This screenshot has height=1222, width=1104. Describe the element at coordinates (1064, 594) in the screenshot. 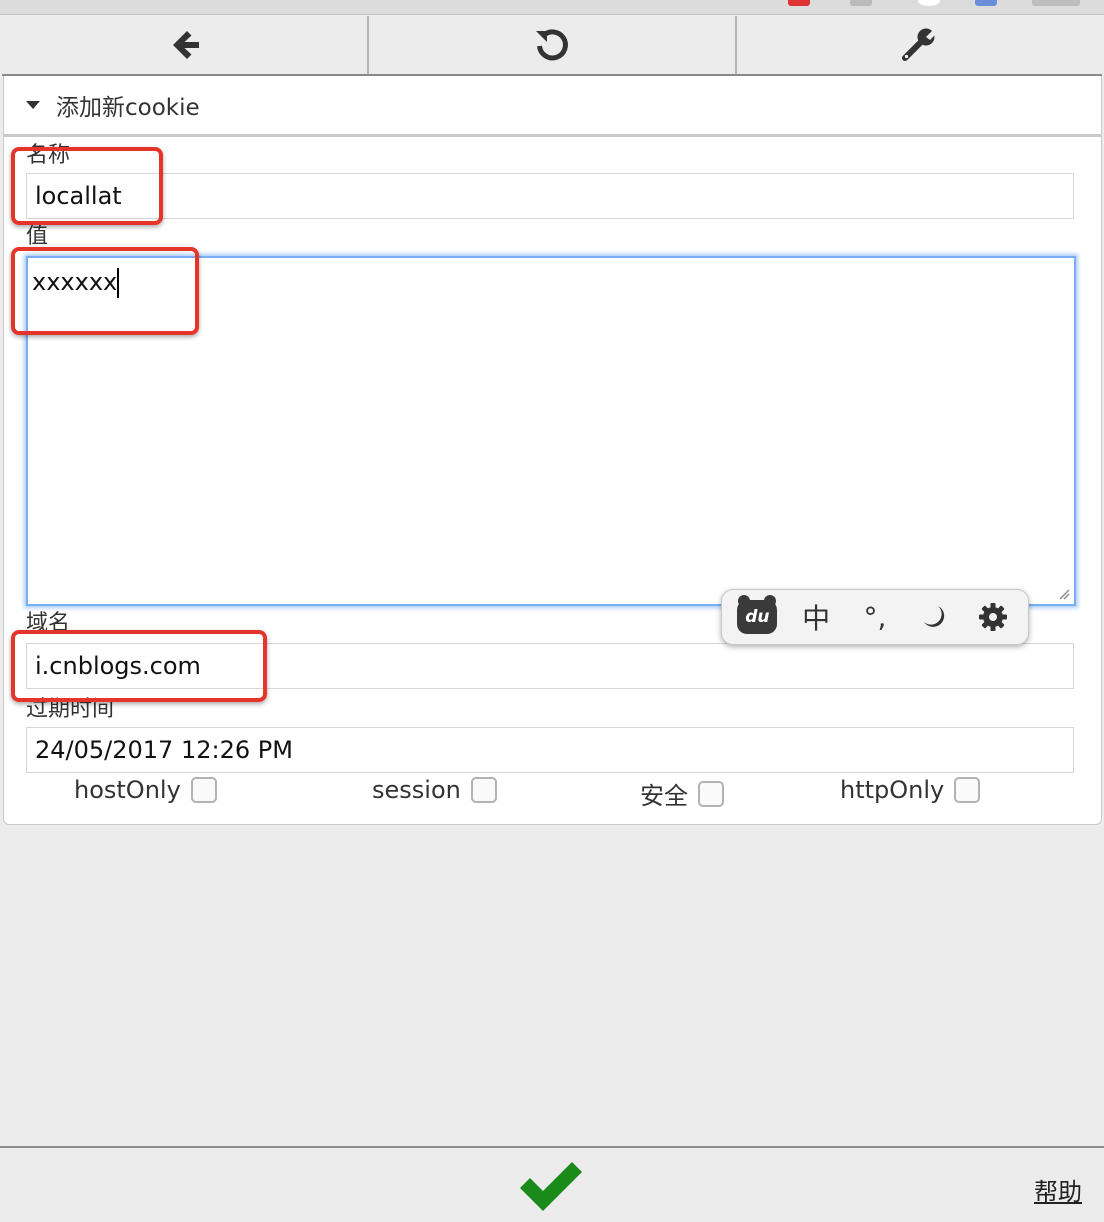

I see `resize-grip-icon` at that location.